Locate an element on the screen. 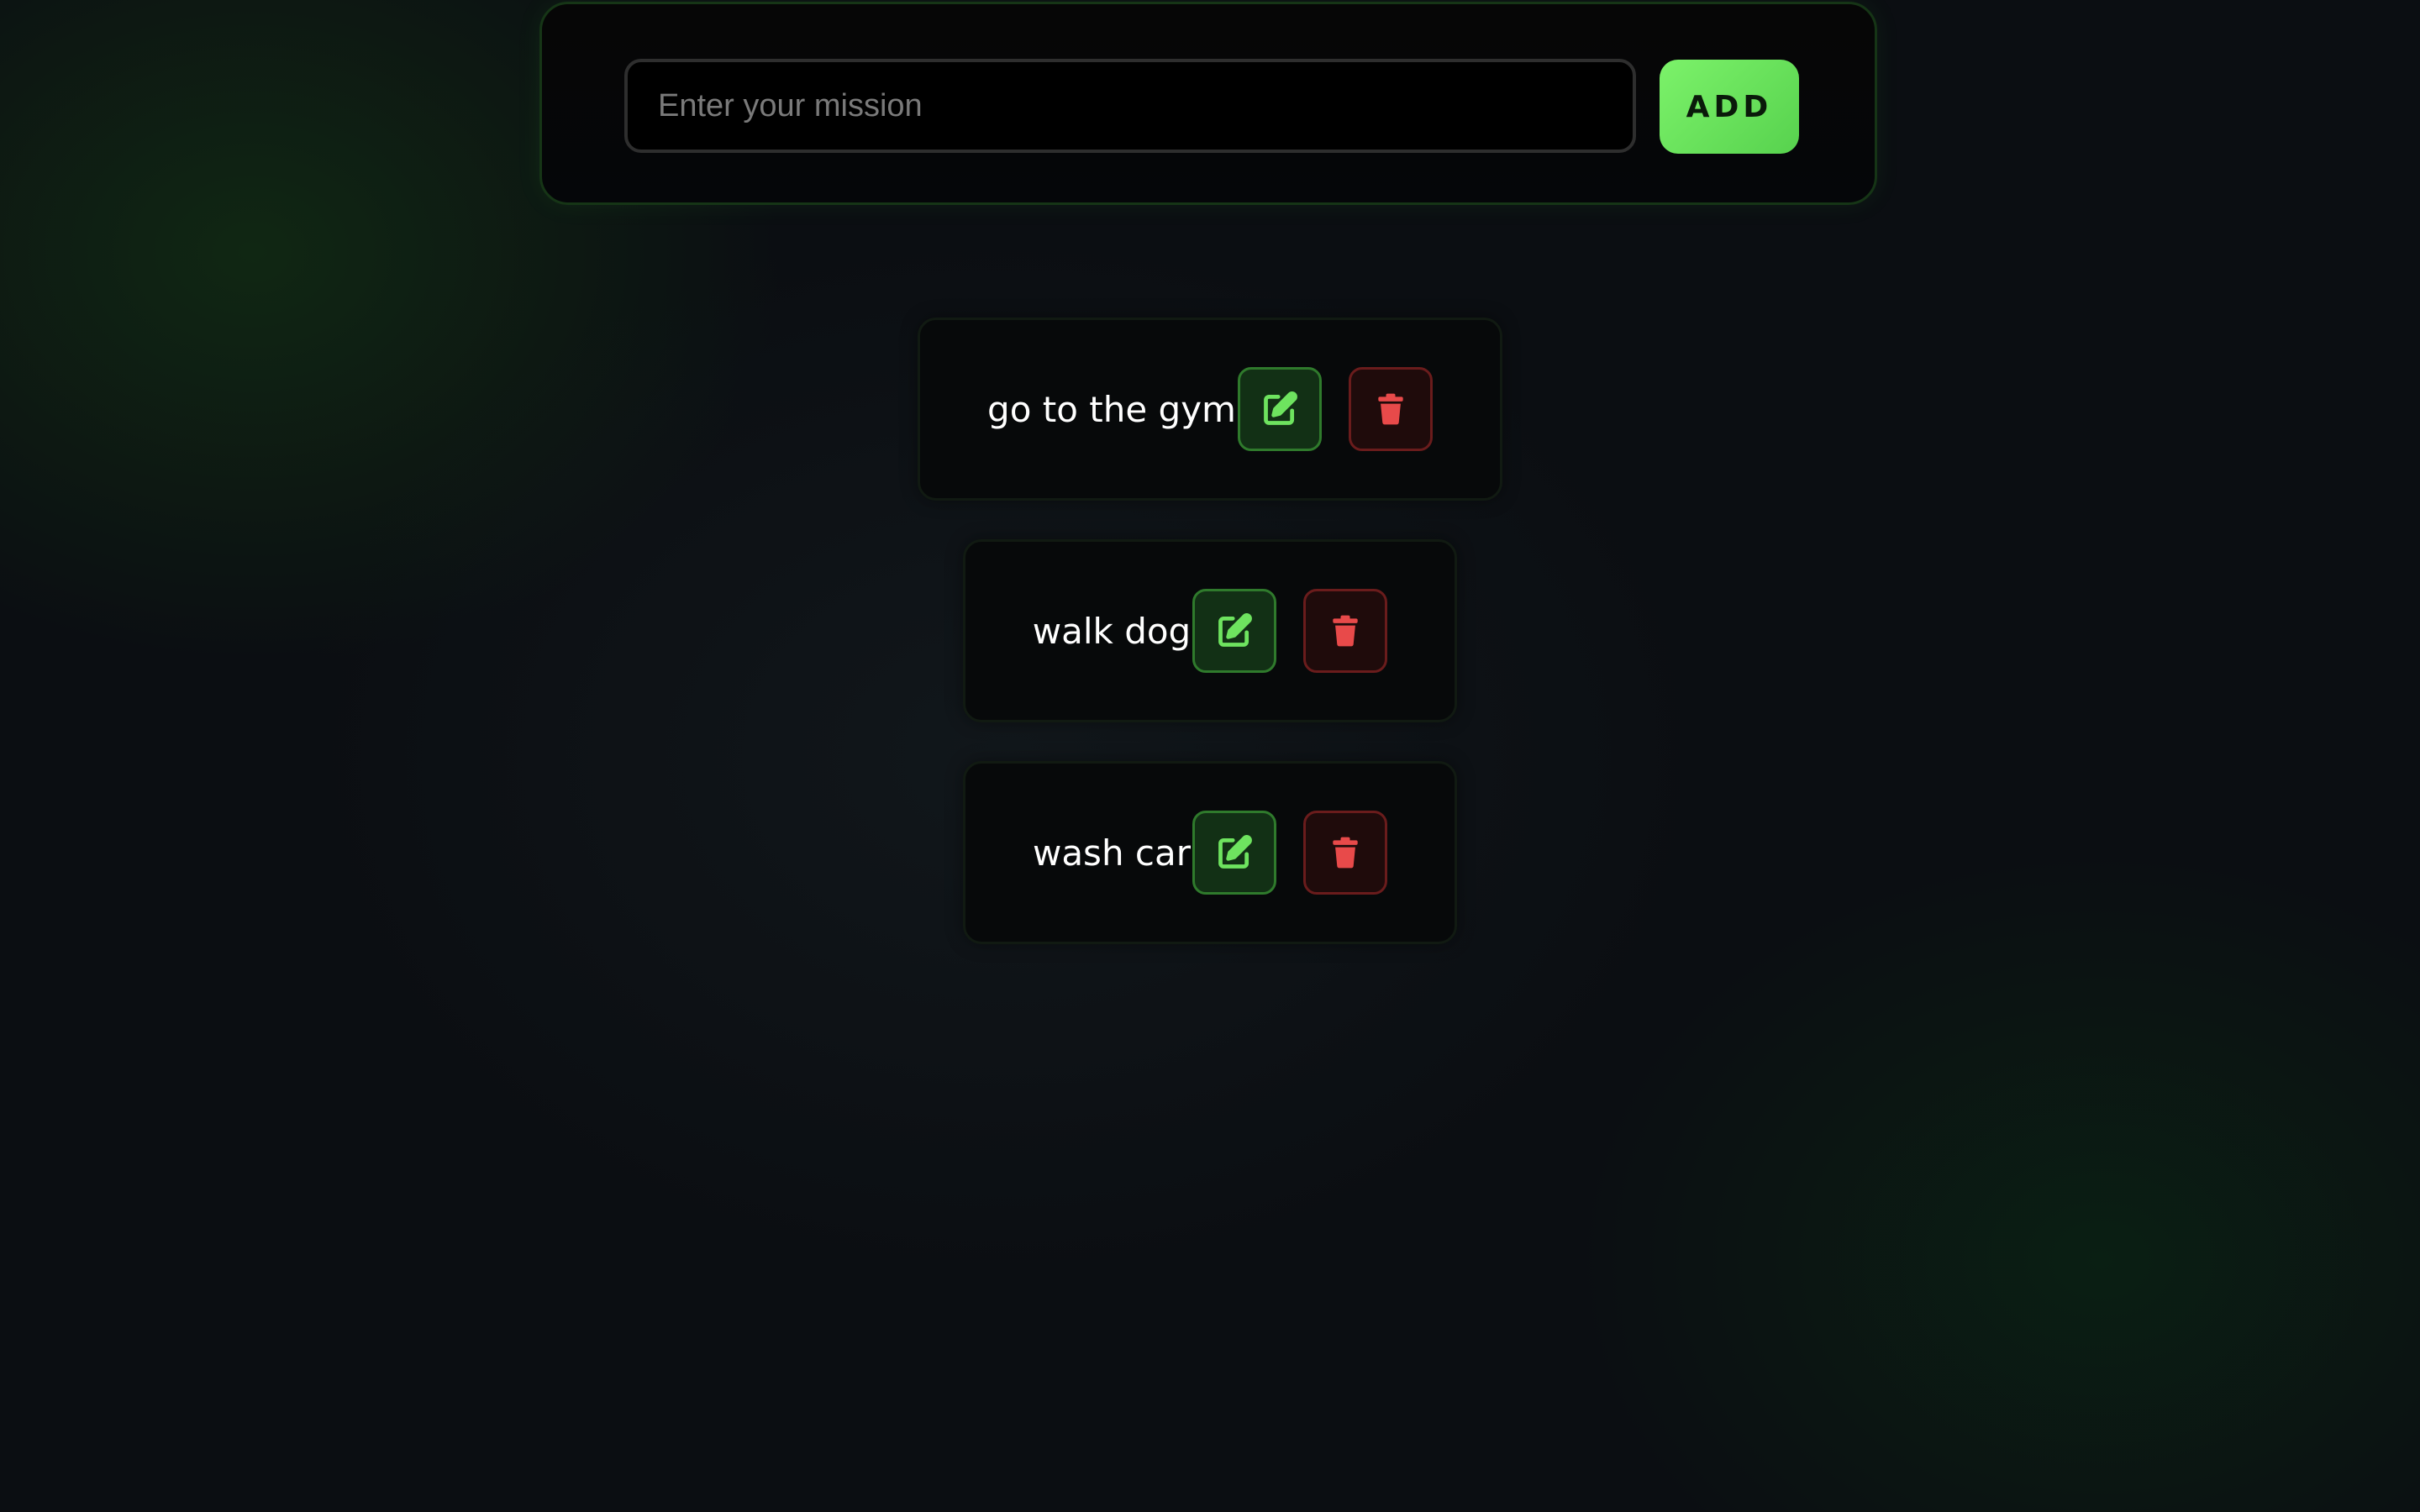 The width and height of the screenshot is (2420, 1512). add-button: ADD is located at coordinates (1730, 107).